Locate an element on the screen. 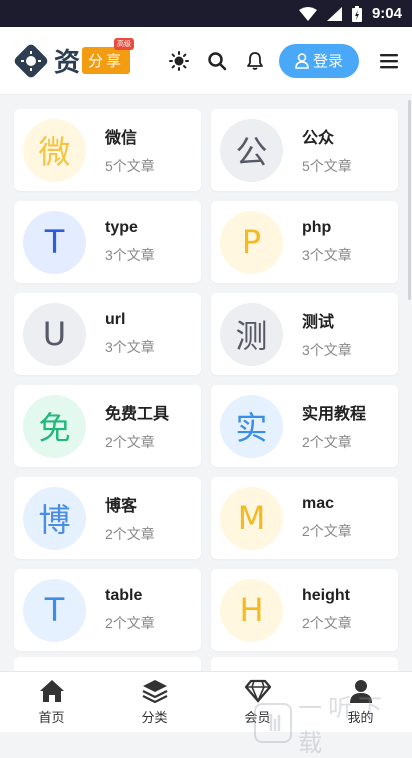 This screenshot has height=758, width=412. logo: 资 分享 高级 is located at coordinates (84, 59).